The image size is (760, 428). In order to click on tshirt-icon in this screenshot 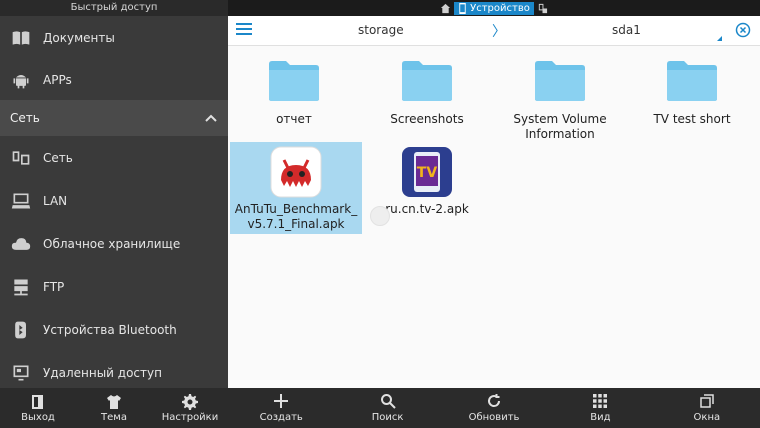, I will do `click(114, 401)`.